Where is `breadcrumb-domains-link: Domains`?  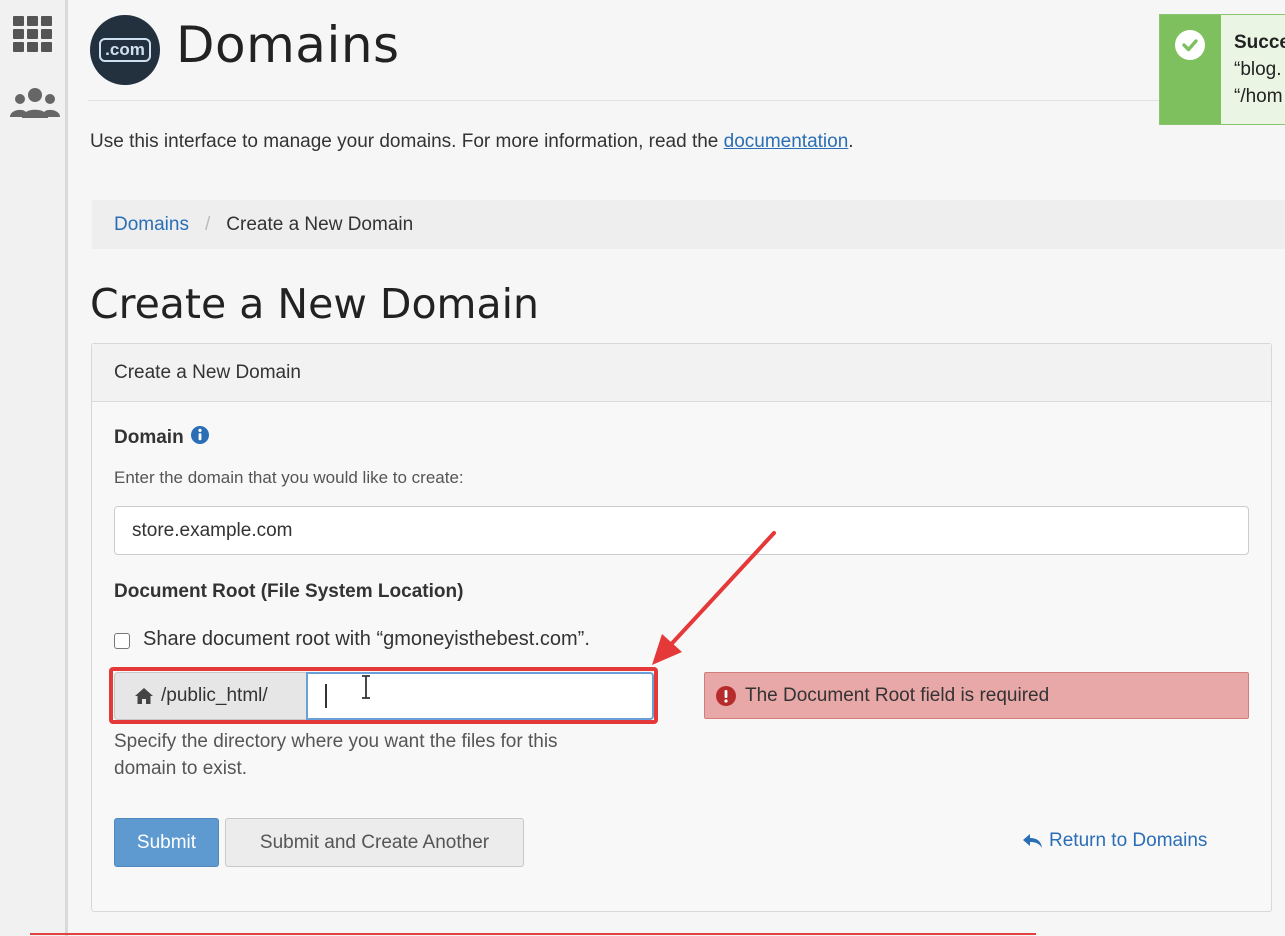
breadcrumb-domains-link: Domains is located at coordinates (151, 225).